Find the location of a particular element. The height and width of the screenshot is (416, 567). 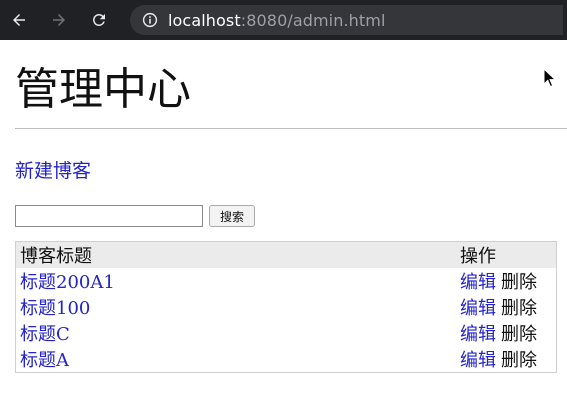

url-host: localhost is located at coordinates (204, 20).